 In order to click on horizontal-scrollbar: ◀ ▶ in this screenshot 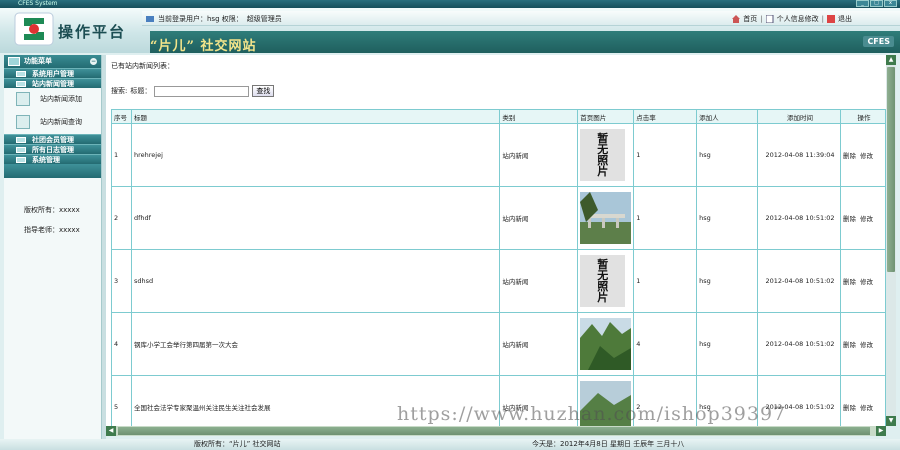, I will do `click(496, 431)`.